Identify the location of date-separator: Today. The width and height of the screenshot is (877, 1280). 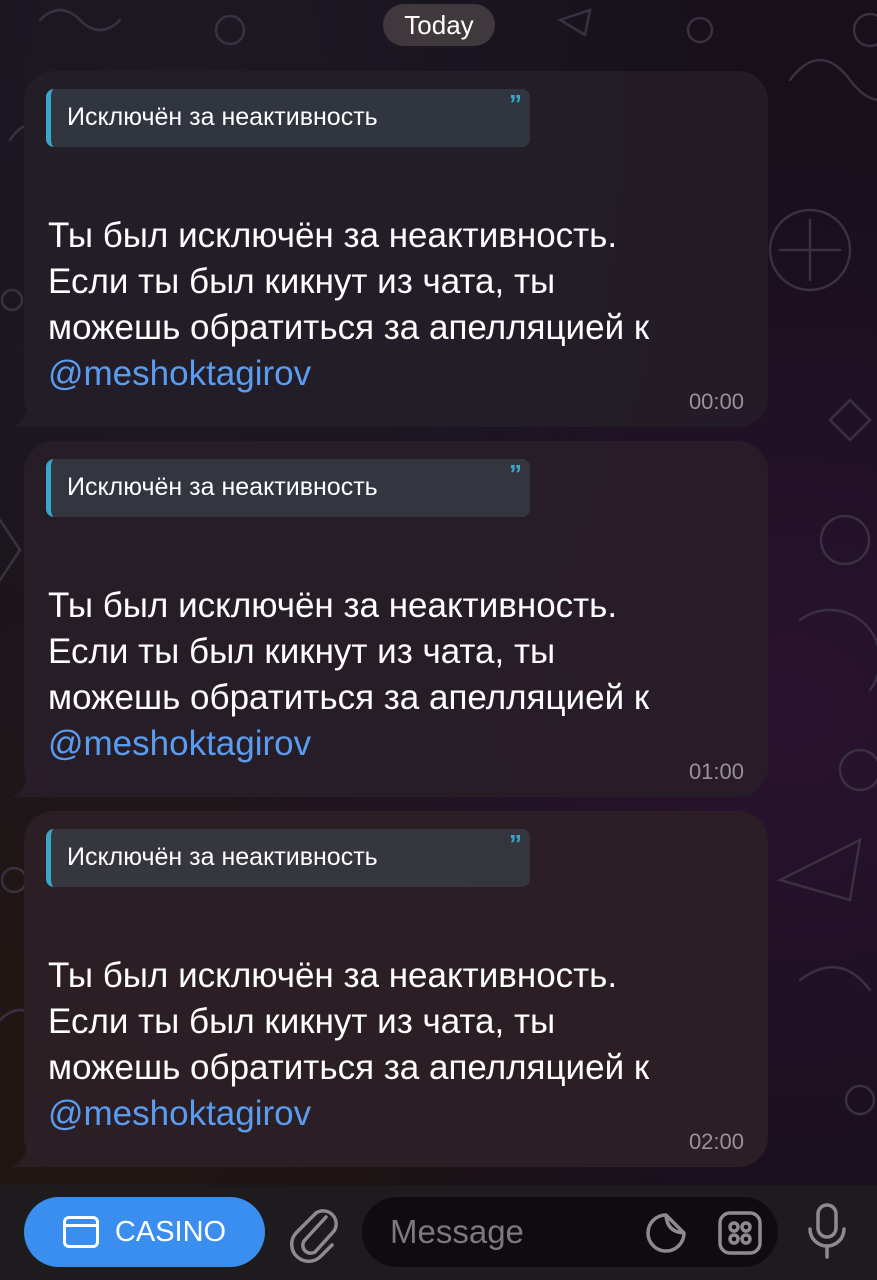
(439, 25).